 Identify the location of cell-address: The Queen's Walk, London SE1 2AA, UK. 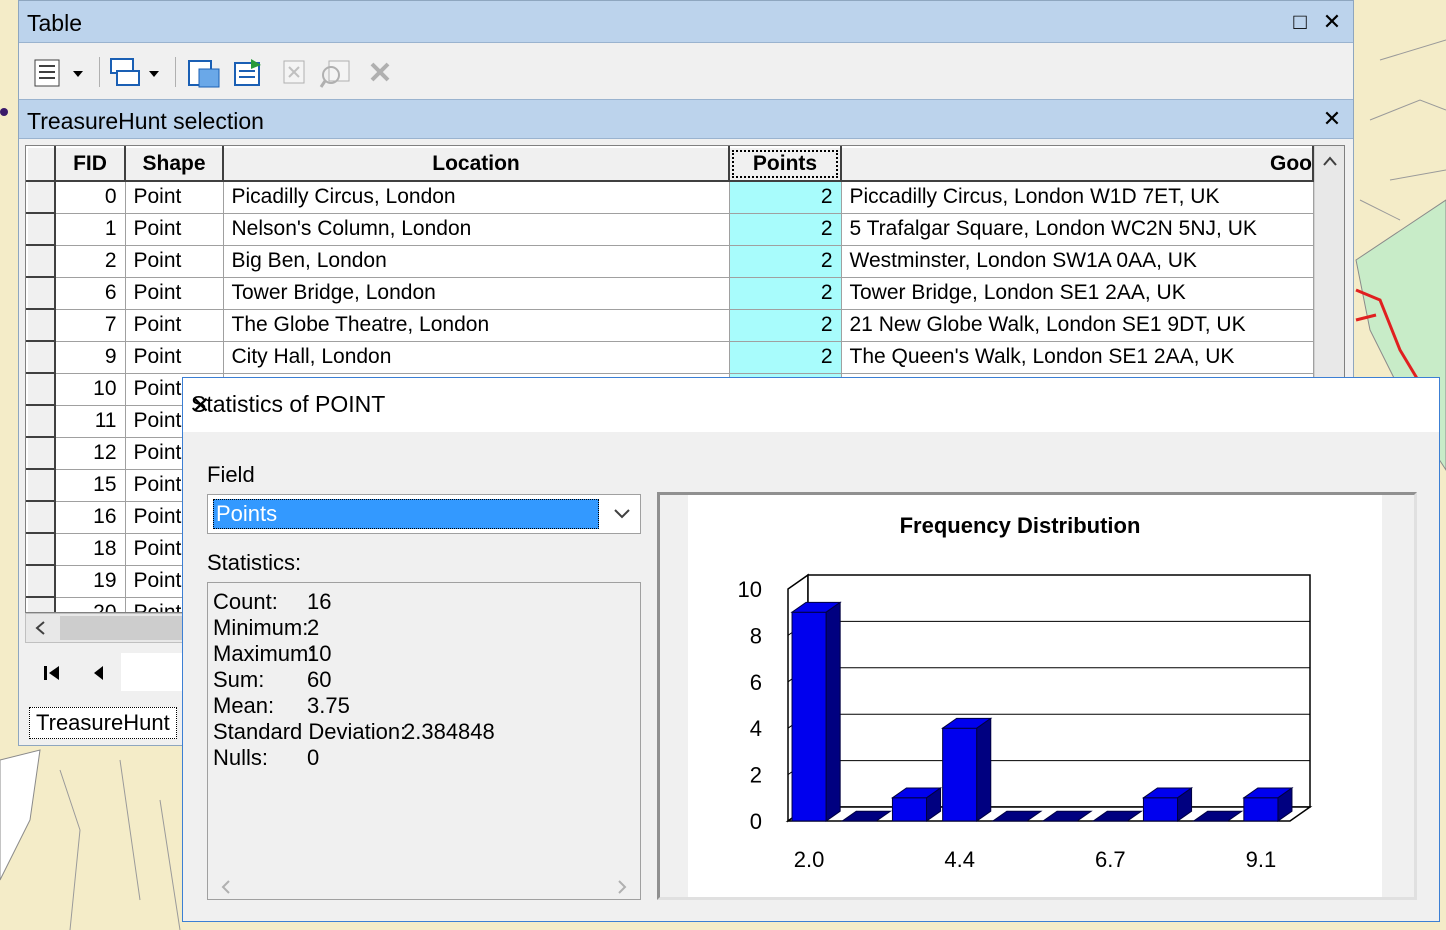
(1077, 357).